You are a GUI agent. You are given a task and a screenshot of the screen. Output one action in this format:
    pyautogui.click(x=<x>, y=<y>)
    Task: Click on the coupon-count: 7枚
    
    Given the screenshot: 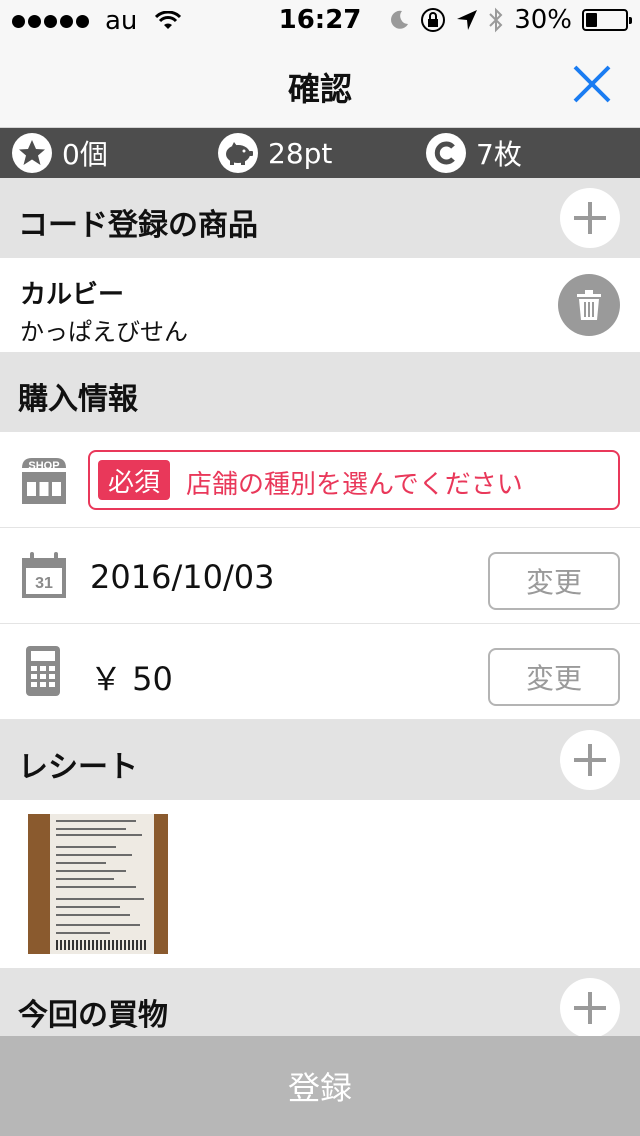 What is the action you would take?
    pyautogui.click(x=474, y=153)
    